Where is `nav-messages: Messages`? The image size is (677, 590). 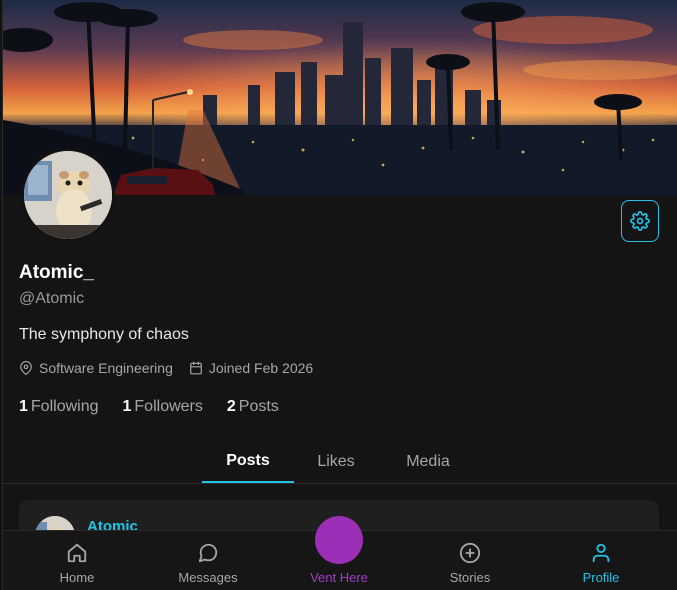
nav-messages: Messages is located at coordinates (208, 560).